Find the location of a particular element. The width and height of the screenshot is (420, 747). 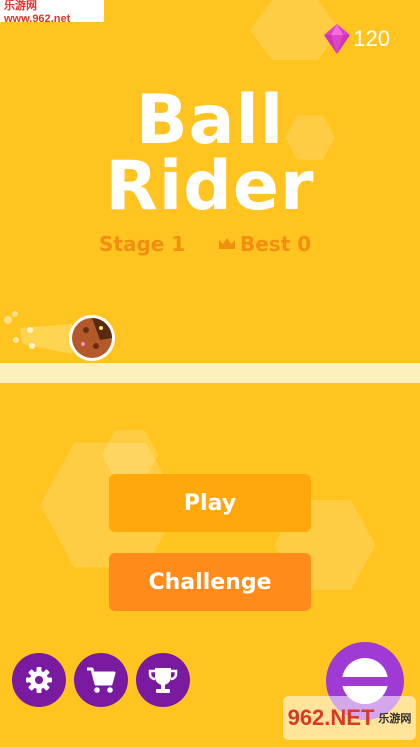

diamond-icon is located at coordinates (337, 39).